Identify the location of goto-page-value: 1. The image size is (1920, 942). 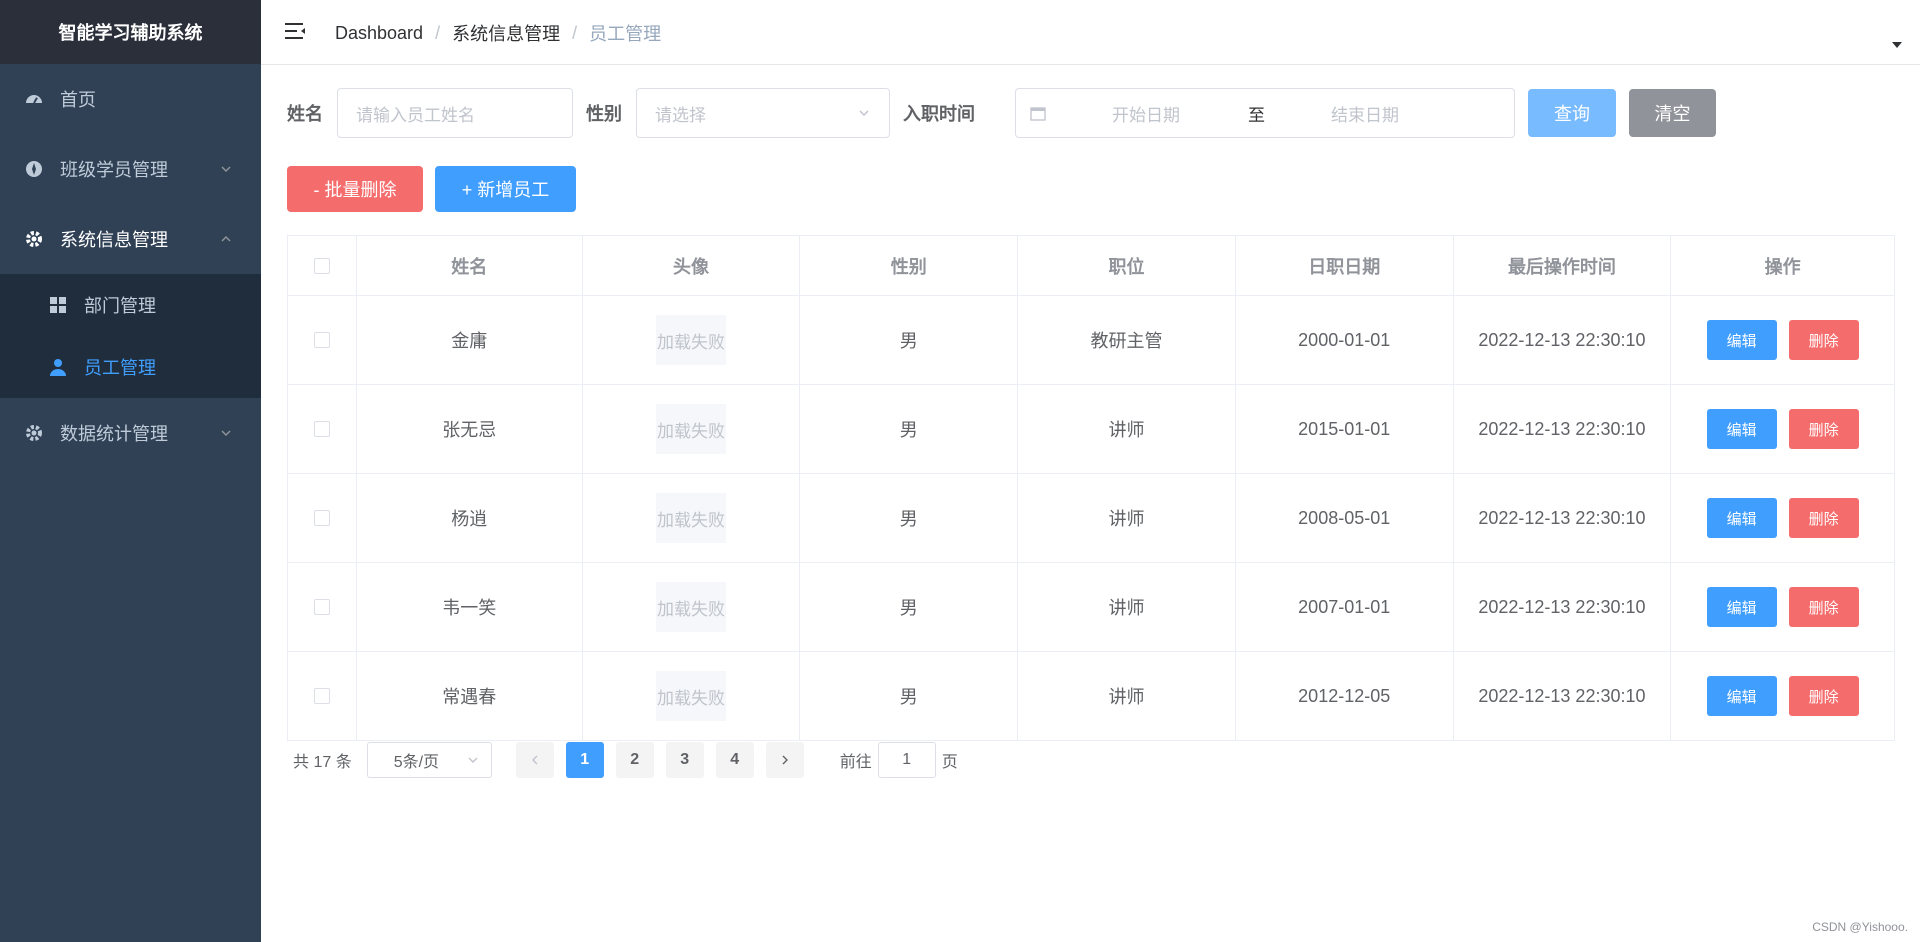
(907, 759).